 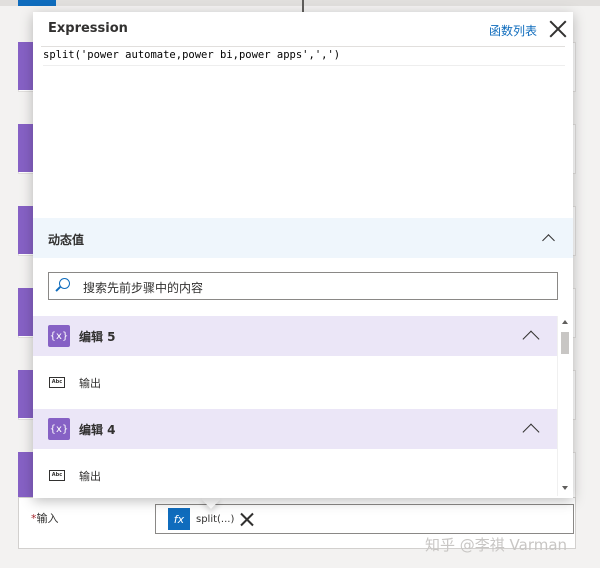 What do you see at coordinates (247, 519) in the screenshot?
I see `remove-token-icon` at bounding box center [247, 519].